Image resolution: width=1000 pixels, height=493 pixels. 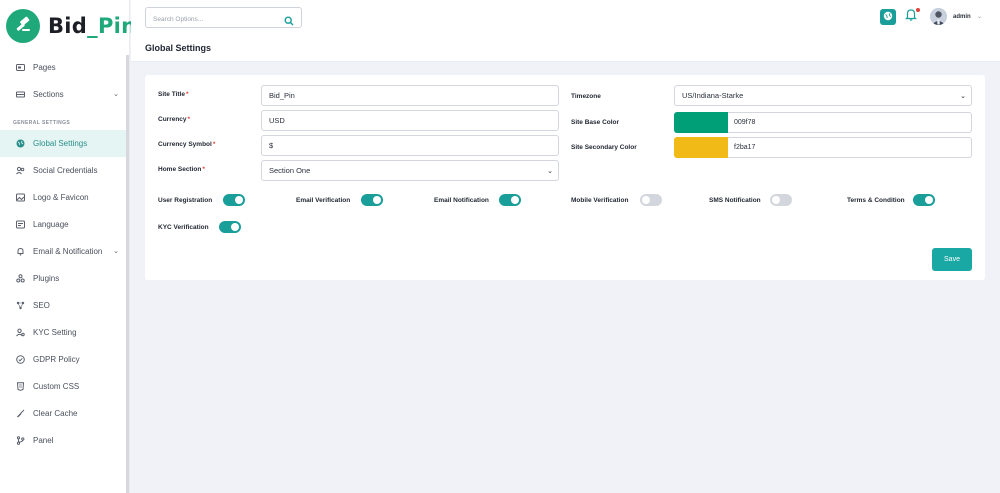 What do you see at coordinates (595, 122) in the screenshot?
I see `base-color-label: Site Base Color` at bounding box center [595, 122].